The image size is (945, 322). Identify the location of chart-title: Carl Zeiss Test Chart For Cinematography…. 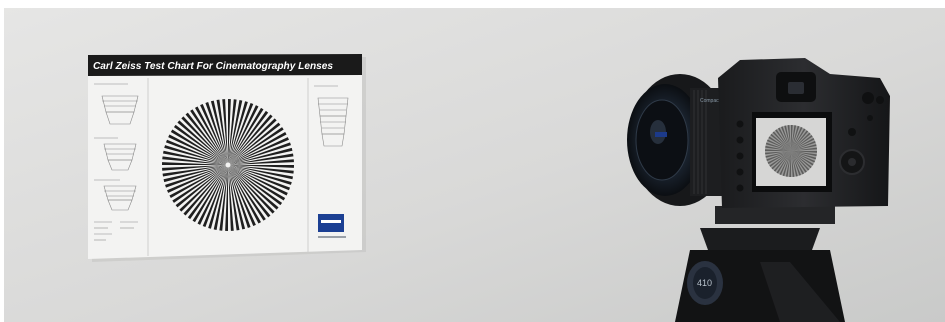
(213, 66).